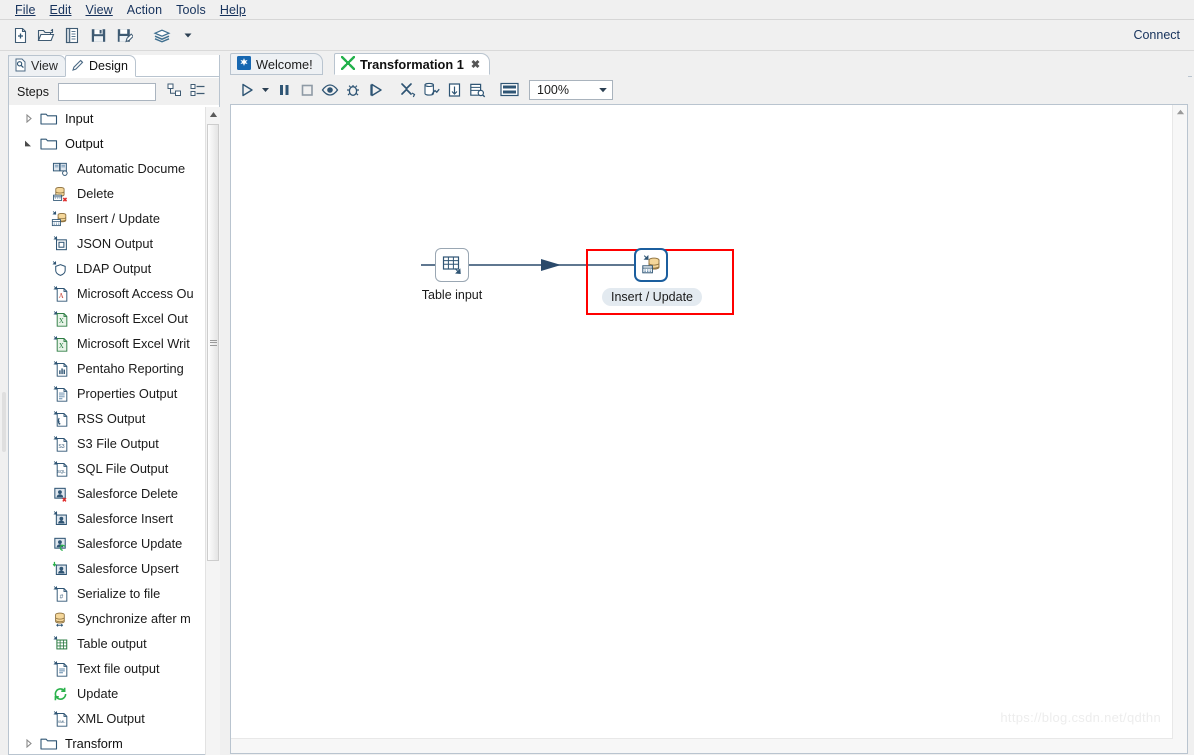 The width and height of the screenshot is (1194, 755). Describe the element at coordinates (702, 745) in the screenshot. I see `canvas-horizontal-scrollbar` at that location.